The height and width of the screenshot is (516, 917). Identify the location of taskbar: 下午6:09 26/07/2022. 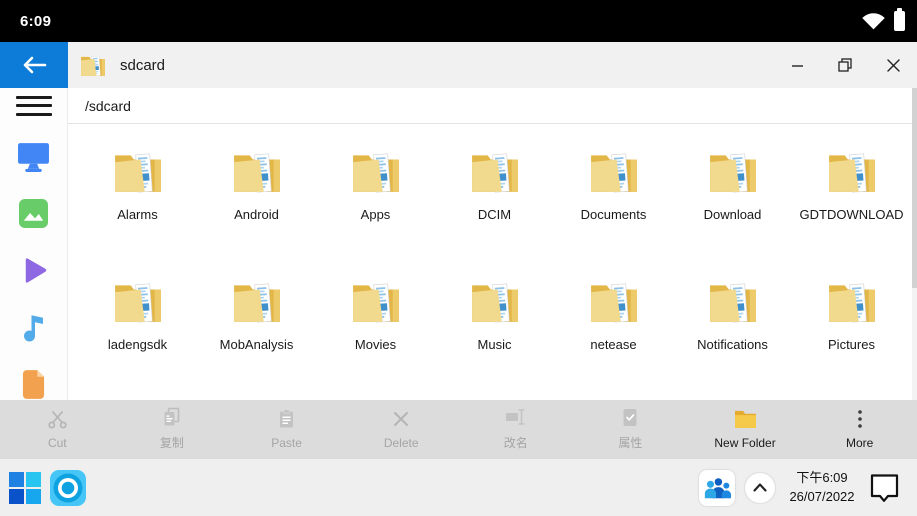
(458, 487).